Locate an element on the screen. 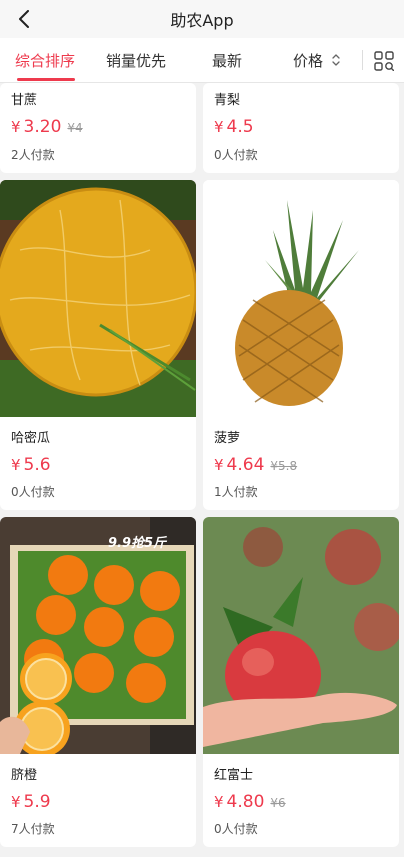  page-title: 助农App is located at coordinates (202, 20).